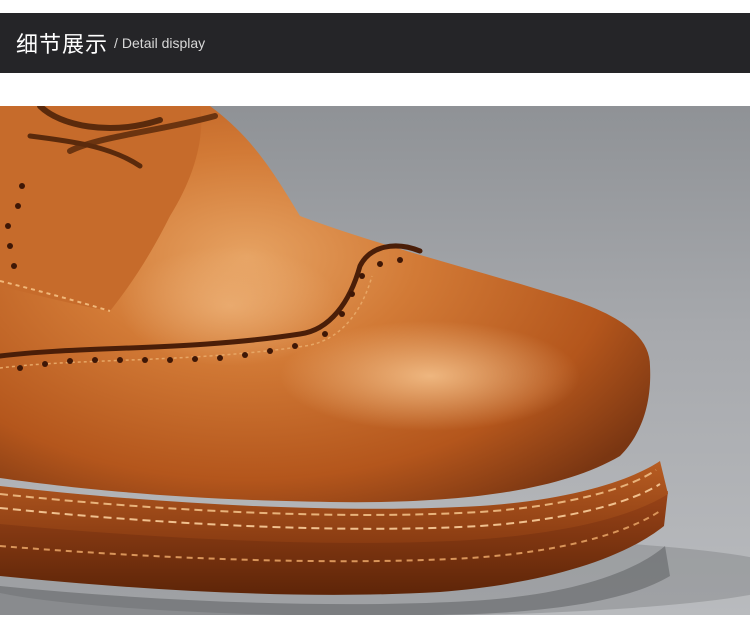  What do you see at coordinates (375, 43) in the screenshot?
I see `section-header: 细节展示 / Detail display` at bounding box center [375, 43].